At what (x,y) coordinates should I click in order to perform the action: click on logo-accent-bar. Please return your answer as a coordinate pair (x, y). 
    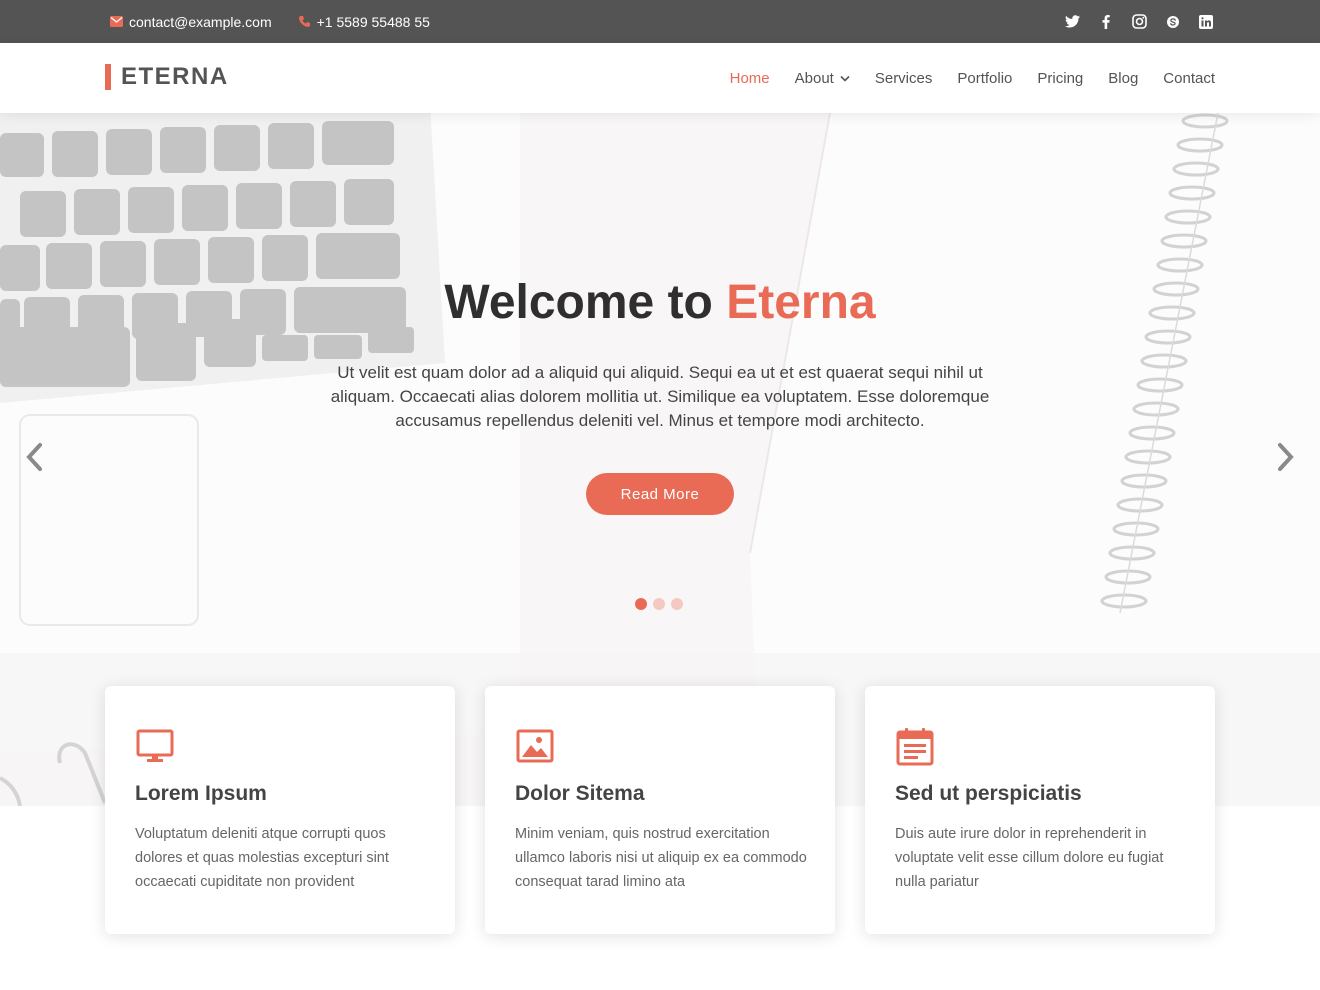
    Looking at the image, I should click on (108, 77).